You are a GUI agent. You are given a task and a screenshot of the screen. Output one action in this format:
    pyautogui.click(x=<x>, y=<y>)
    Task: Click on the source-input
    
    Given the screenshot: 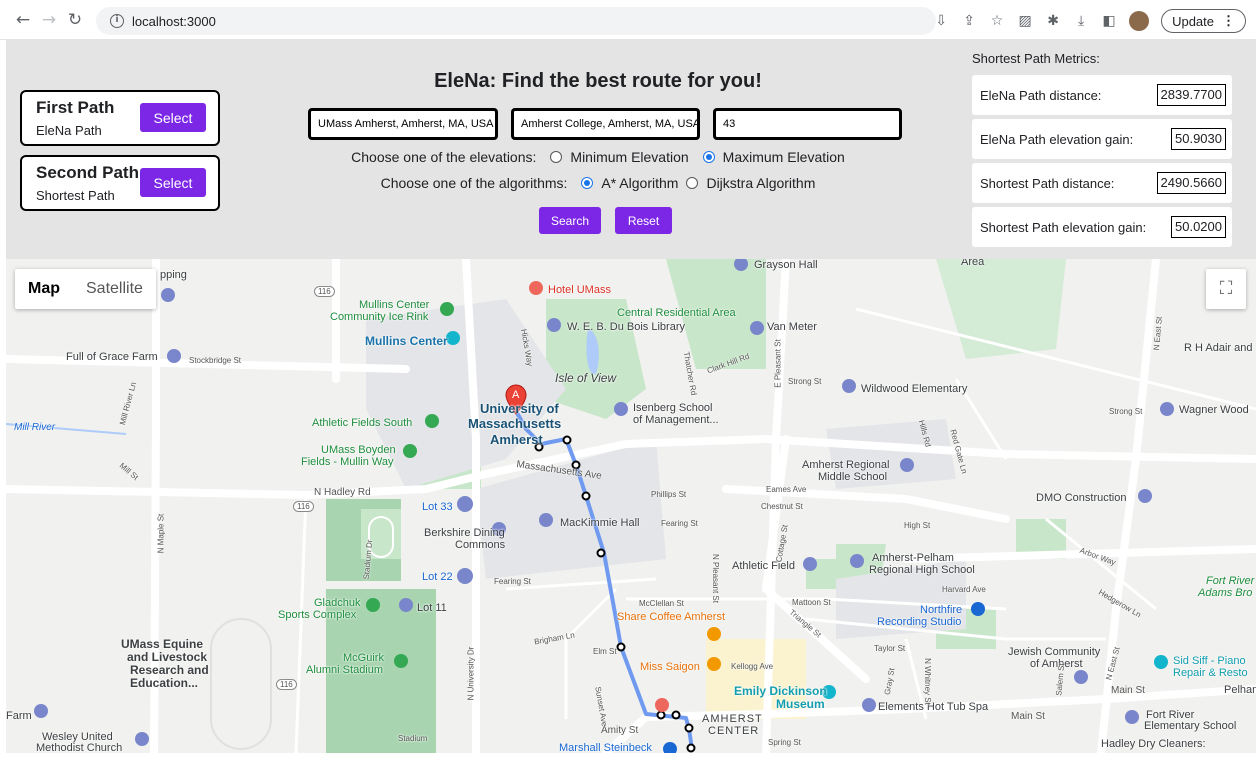 What is the action you would take?
    pyautogui.click(x=403, y=124)
    